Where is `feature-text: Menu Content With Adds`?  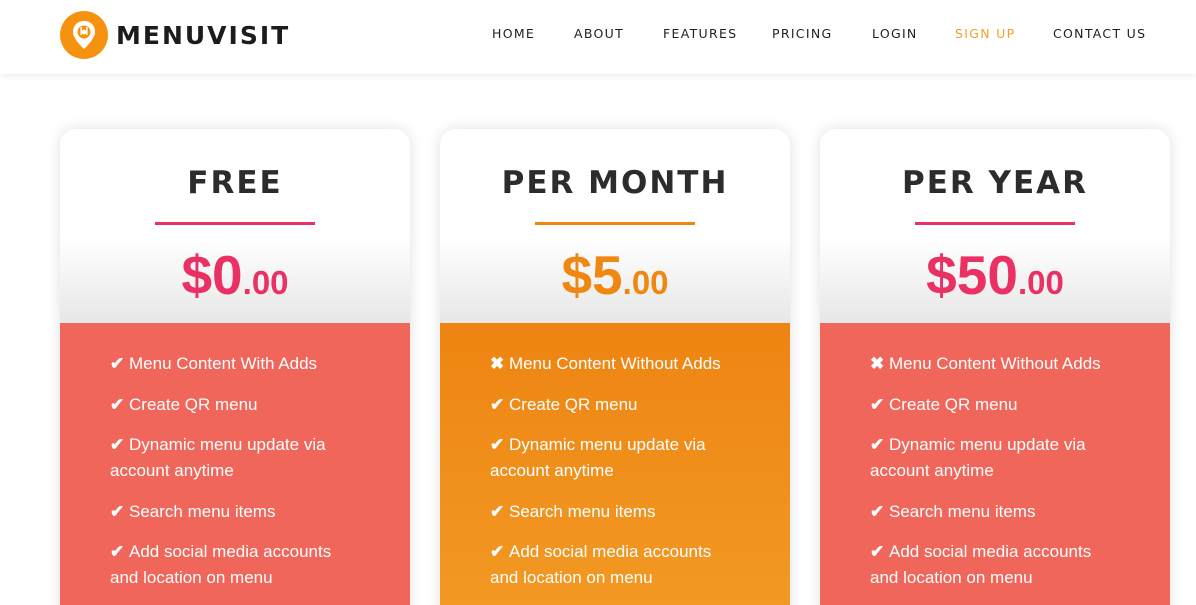 feature-text: Menu Content With Adds is located at coordinates (223, 363).